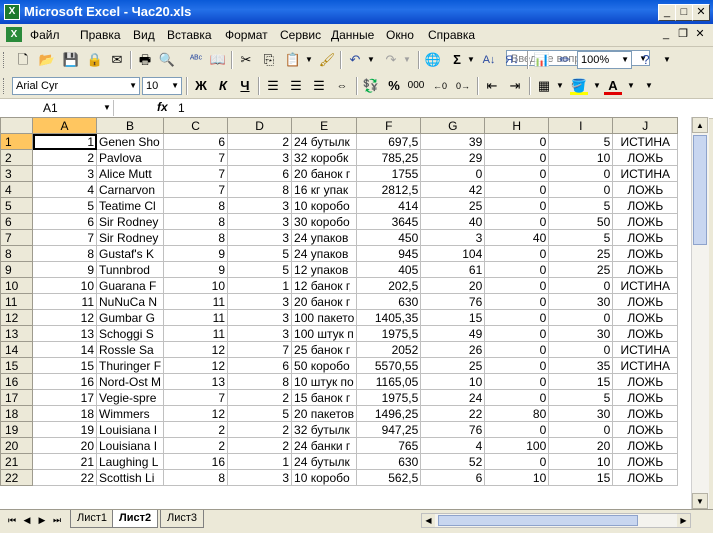 This screenshot has height=533, width=713. I want to click on cell: 202,5, so click(389, 285).